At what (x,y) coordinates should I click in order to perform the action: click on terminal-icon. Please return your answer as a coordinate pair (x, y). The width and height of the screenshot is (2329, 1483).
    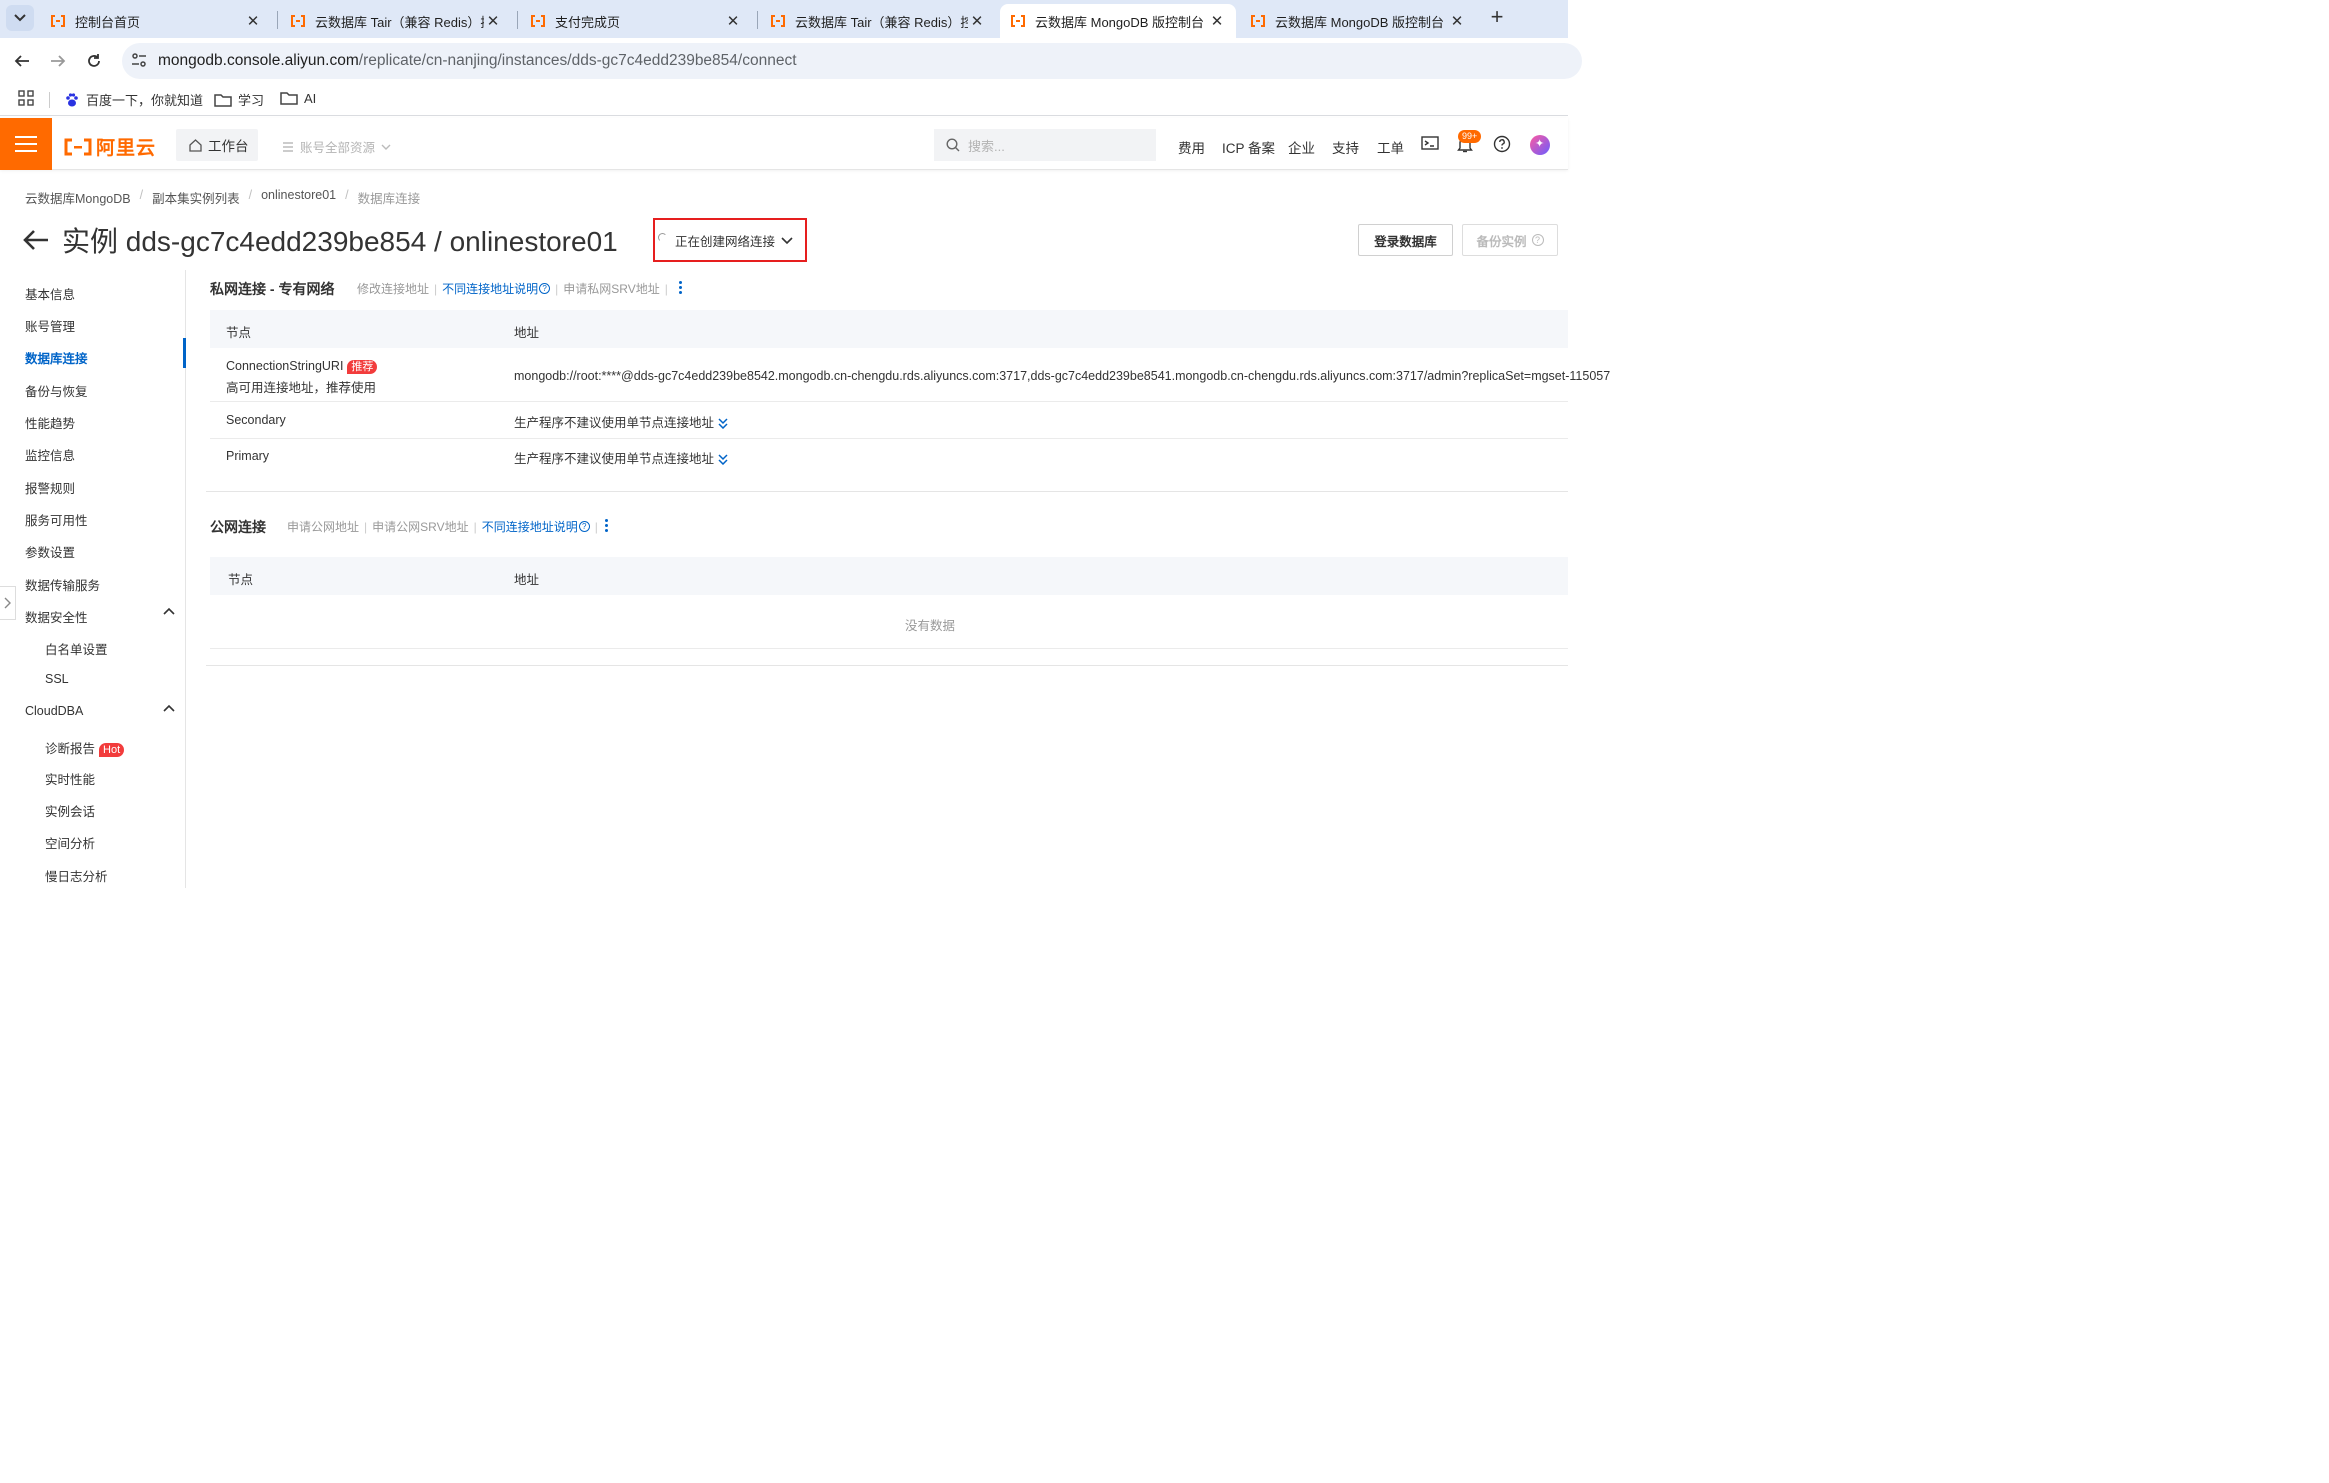
    Looking at the image, I should click on (1430, 143).